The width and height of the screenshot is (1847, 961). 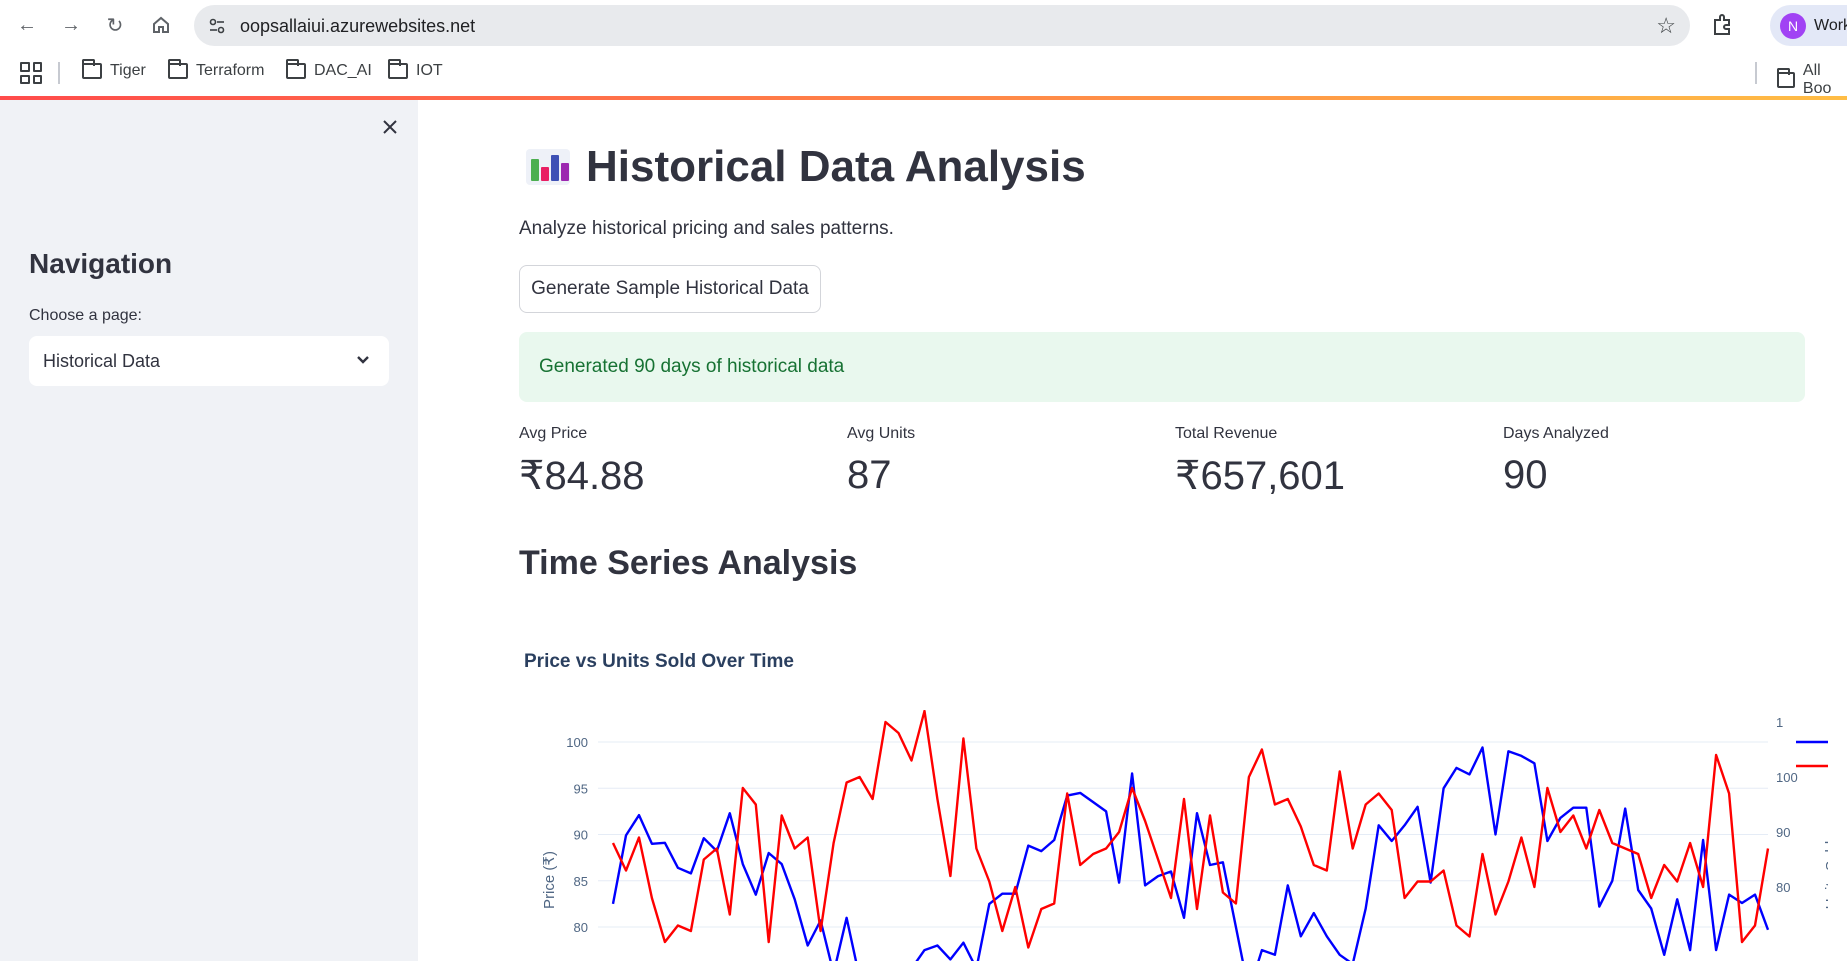 What do you see at coordinates (1260, 476) in the screenshot?
I see `metric-value: ₹657,601` at bounding box center [1260, 476].